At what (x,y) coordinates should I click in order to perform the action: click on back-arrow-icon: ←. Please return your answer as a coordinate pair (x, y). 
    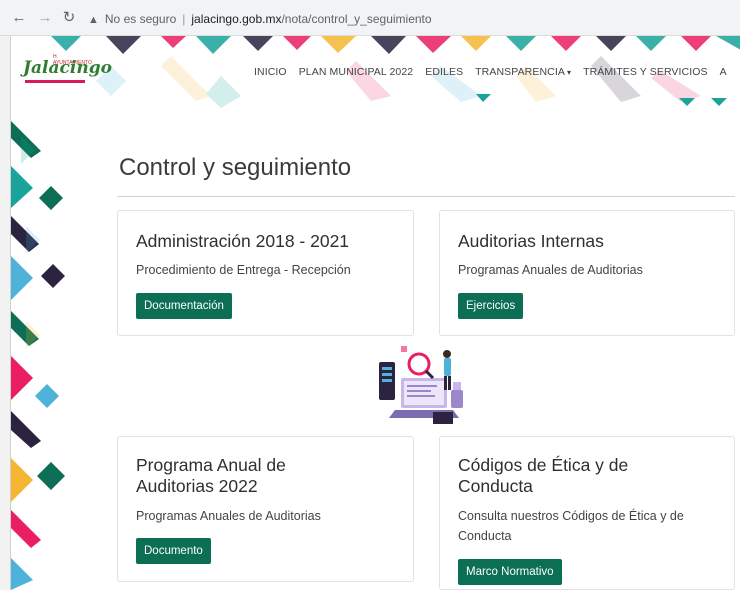
    Looking at the image, I should click on (19, 18).